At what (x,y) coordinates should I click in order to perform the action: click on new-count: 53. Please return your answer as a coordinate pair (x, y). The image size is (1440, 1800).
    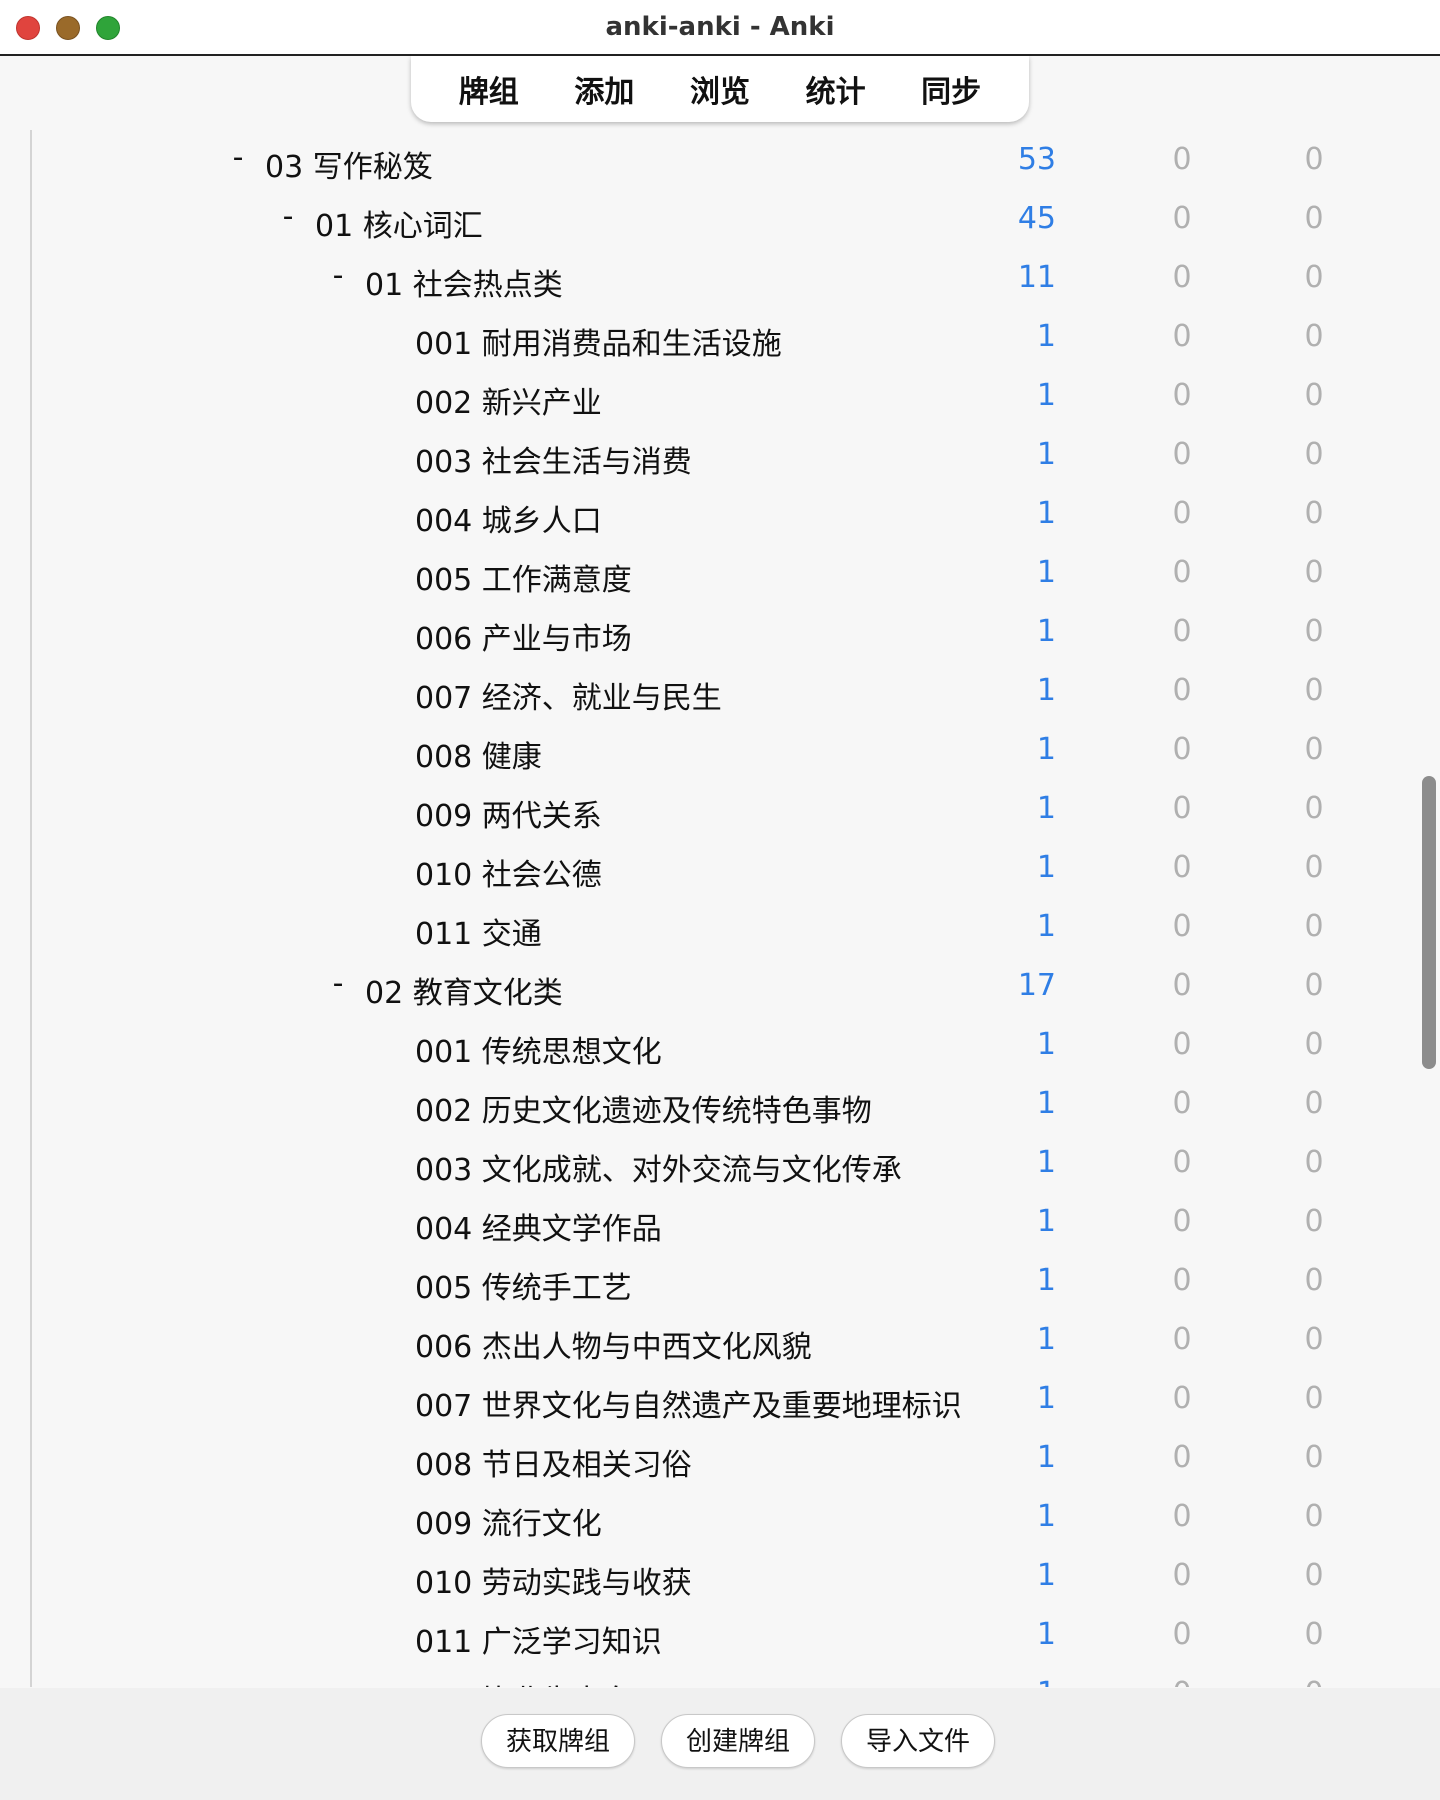
    Looking at the image, I should click on (1036, 159).